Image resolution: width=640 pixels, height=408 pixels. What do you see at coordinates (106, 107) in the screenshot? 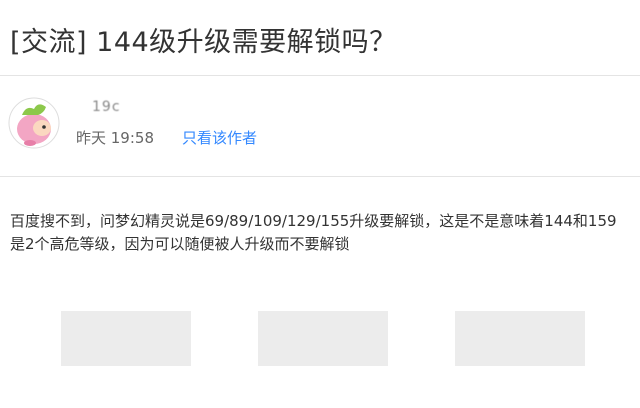
I see `author-name: 19c` at bounding box center [106, 107].